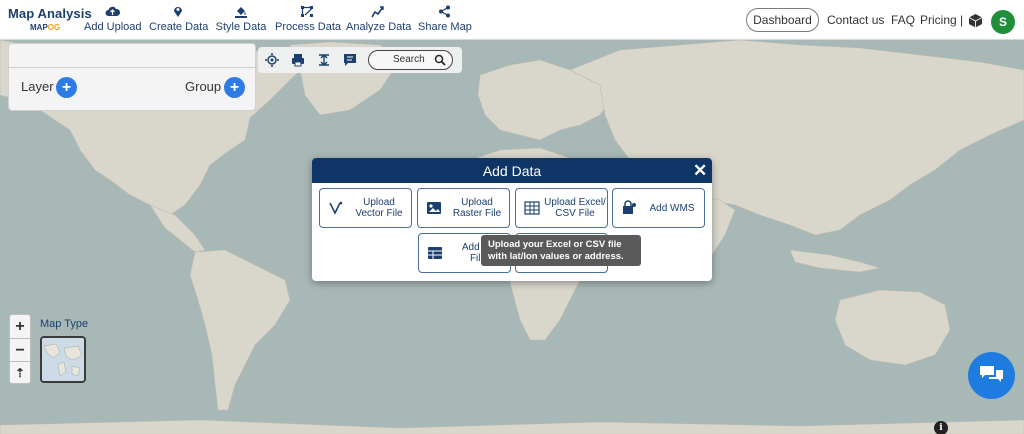 The width and height of the screenshot is (1024, 434). I want to click on measure-icon, so click(324, 60).